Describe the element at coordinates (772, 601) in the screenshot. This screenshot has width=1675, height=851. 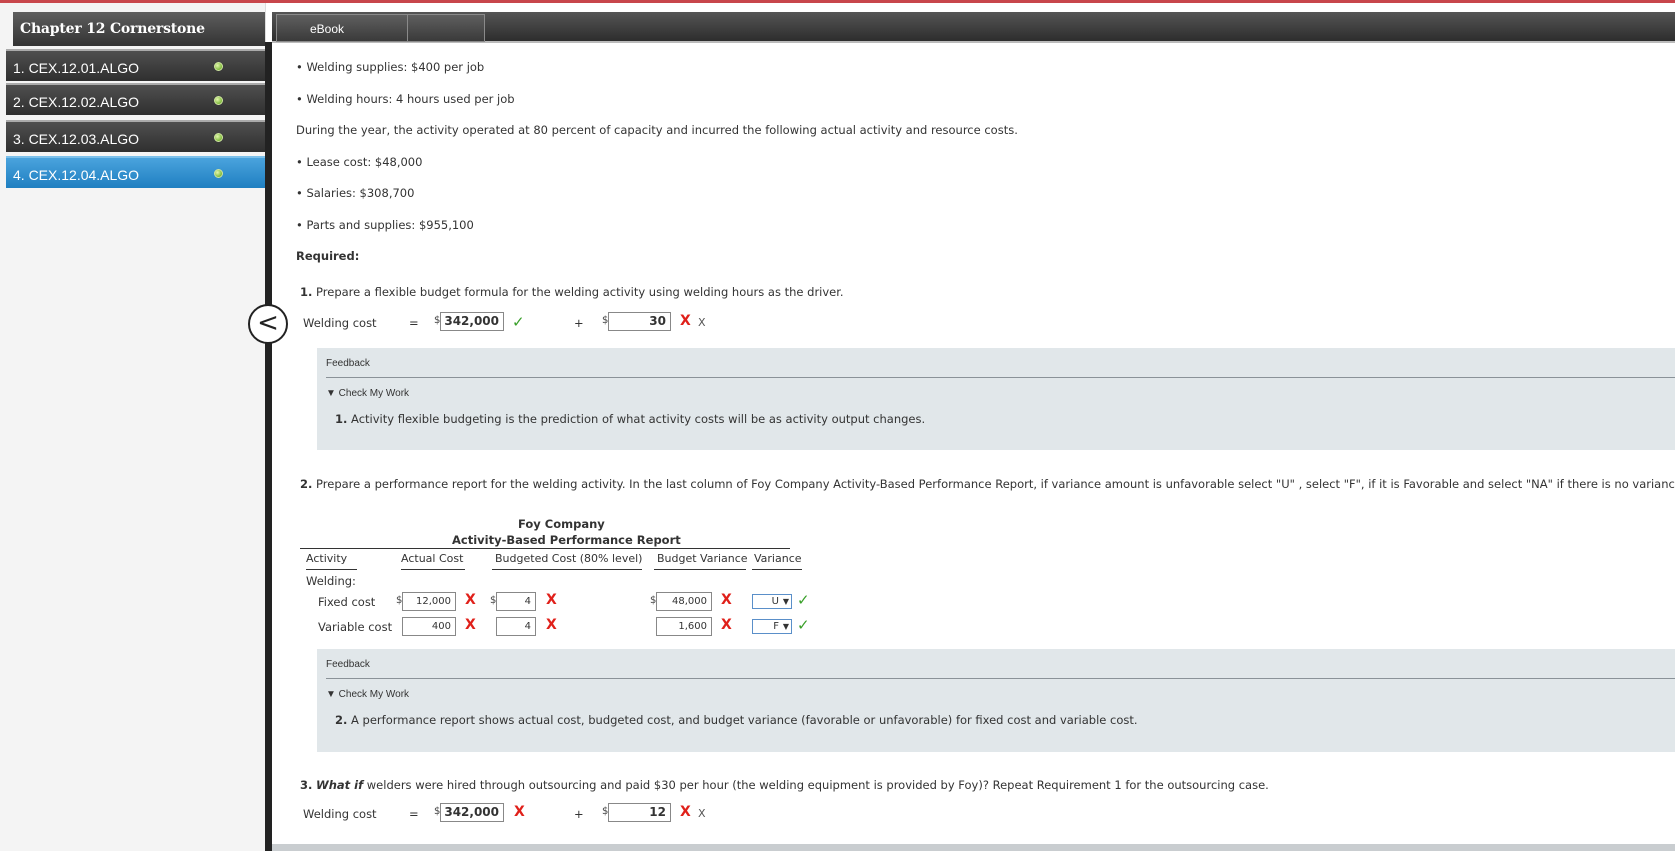
I see `fixed-variance-select: U ▼` at that location.